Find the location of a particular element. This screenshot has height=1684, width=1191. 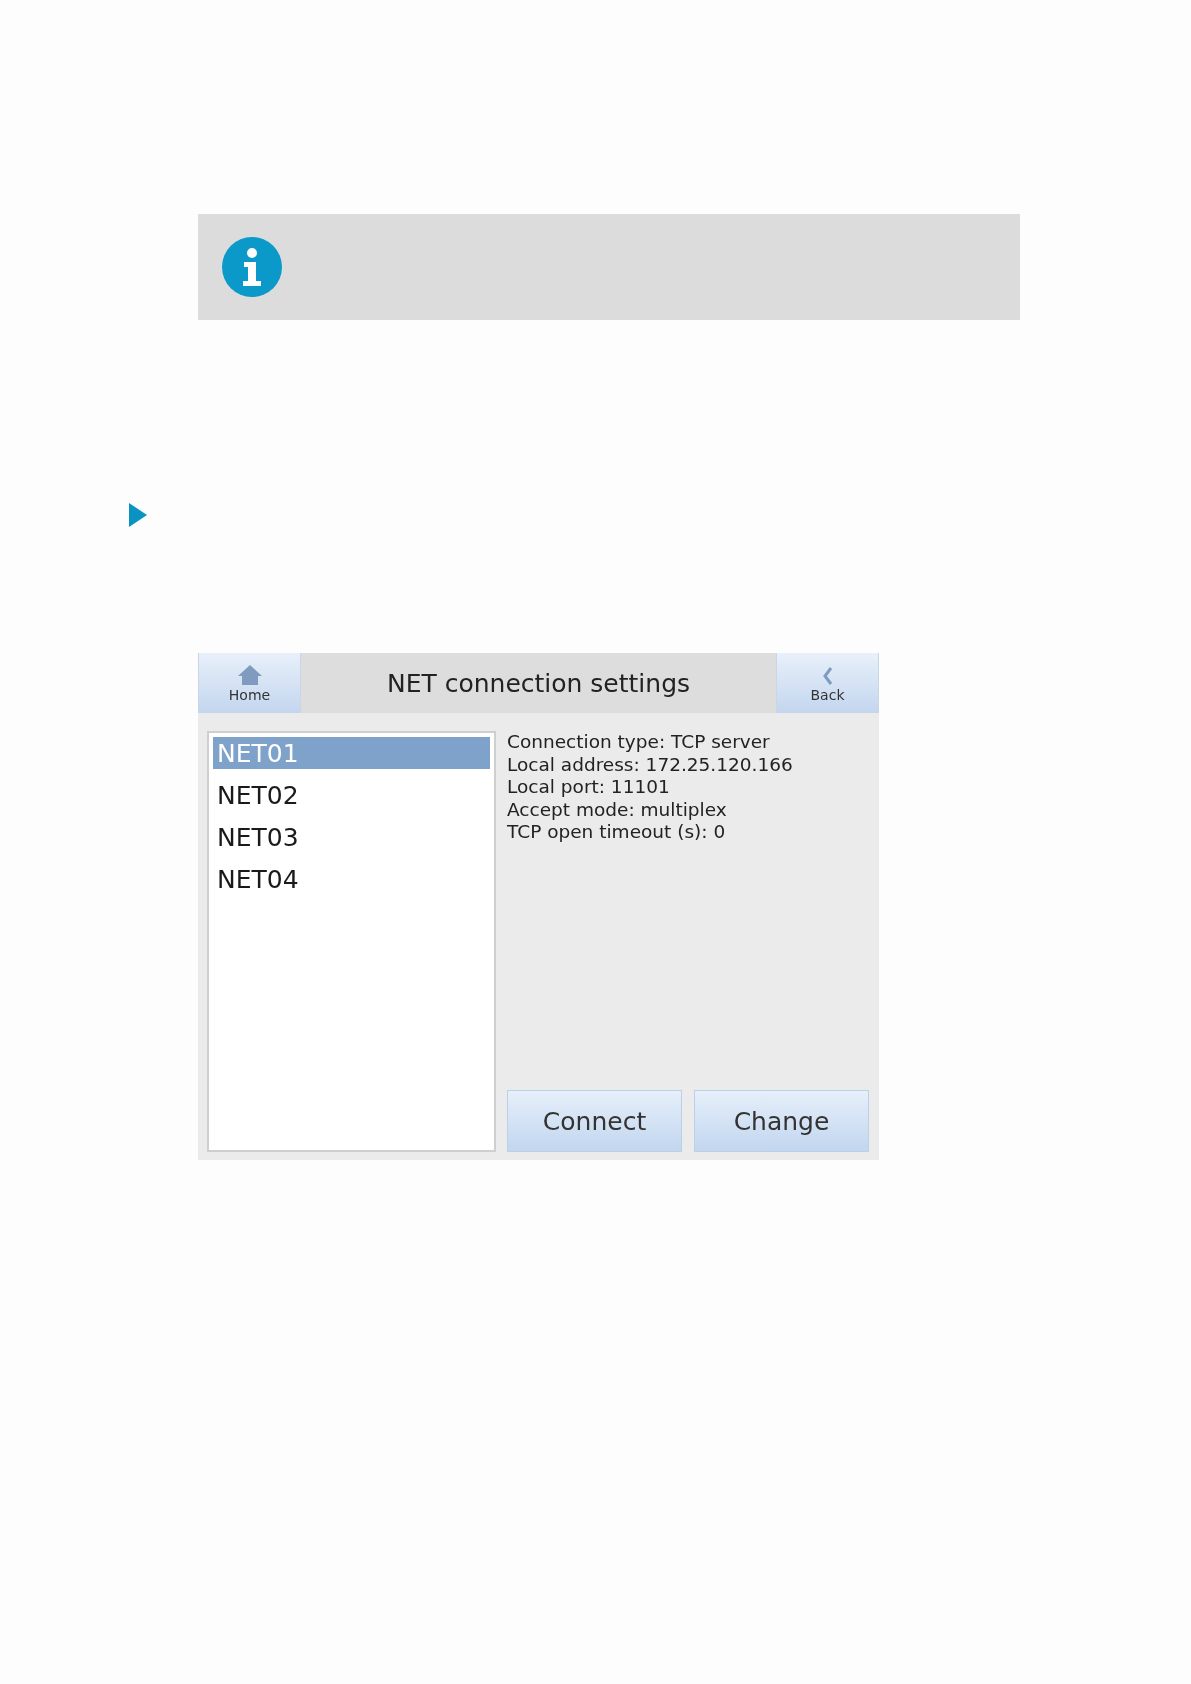

detail-line: Local port: 11101 is located at coordinates (589, 787).